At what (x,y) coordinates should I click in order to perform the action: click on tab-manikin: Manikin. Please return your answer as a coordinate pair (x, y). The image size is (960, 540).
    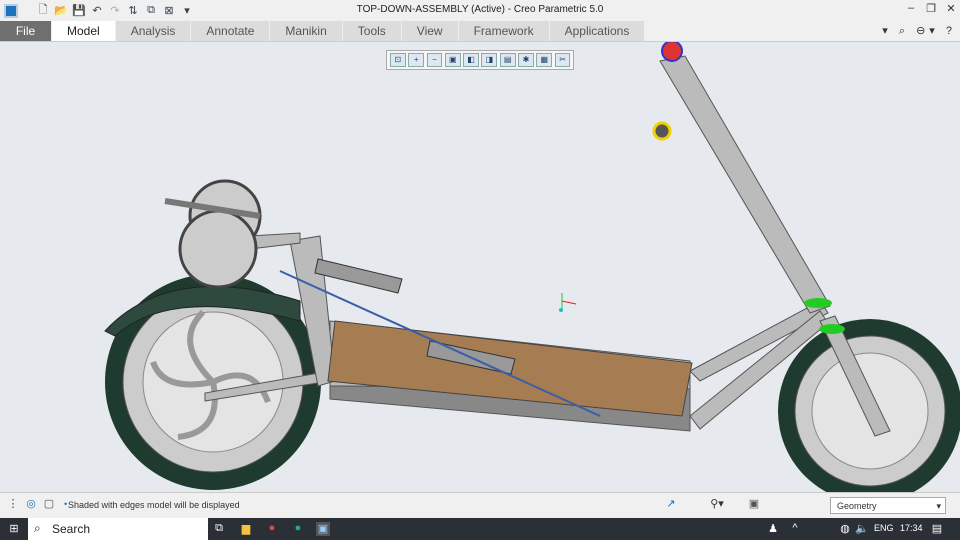
    Looking at the image, I should click on (306, 31).